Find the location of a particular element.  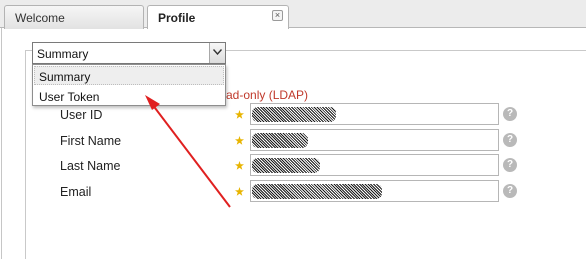

view-select: Summary is located at coordinates (129, 53).